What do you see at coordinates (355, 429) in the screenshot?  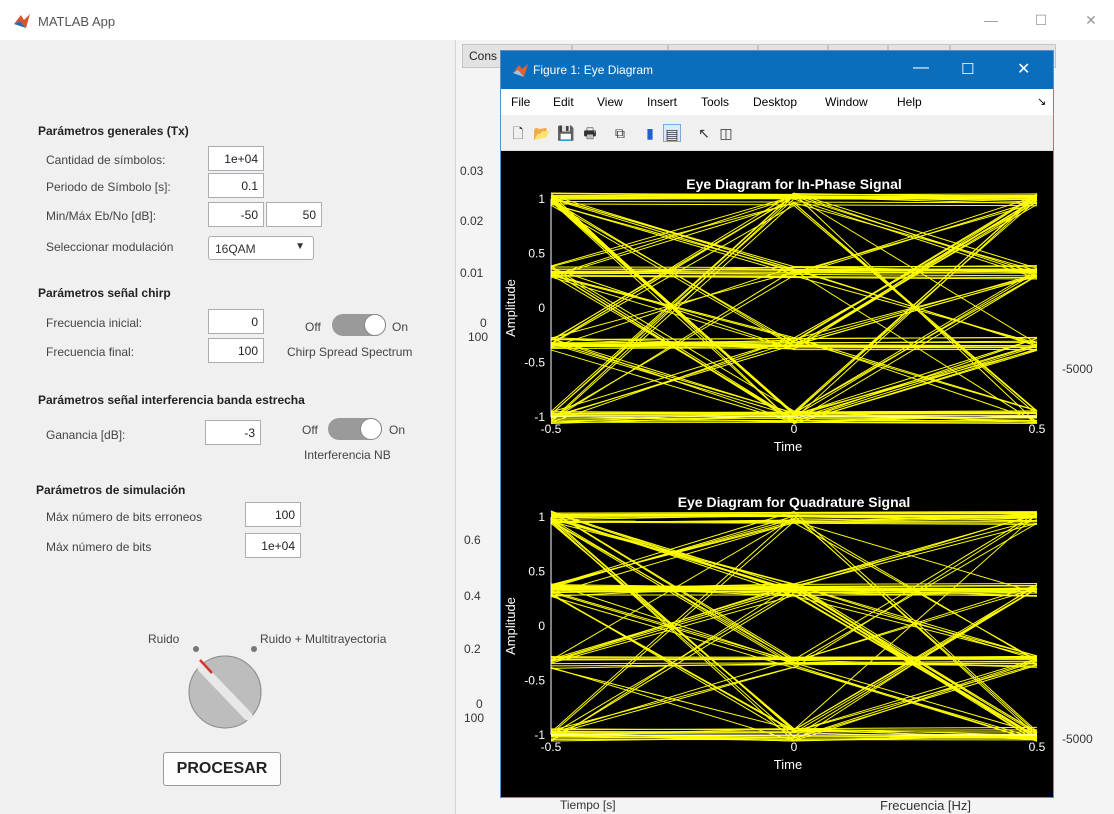 I see `nb-toggle` at bounding box center [355, 429].